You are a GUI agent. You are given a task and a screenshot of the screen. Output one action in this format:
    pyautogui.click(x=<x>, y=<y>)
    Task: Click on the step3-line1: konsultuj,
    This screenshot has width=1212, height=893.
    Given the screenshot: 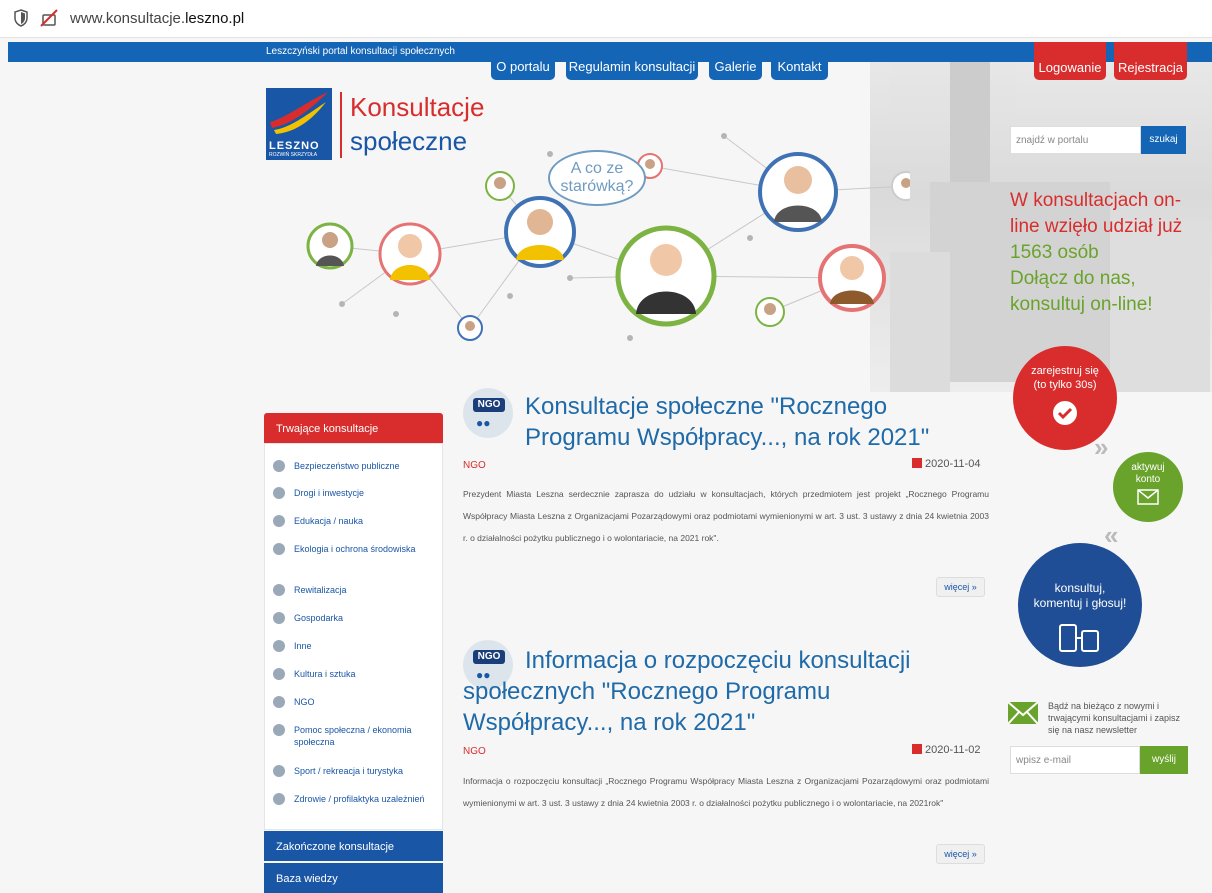 What is the action you would take?
    pyautogui.click(x=1080, y=588)
    